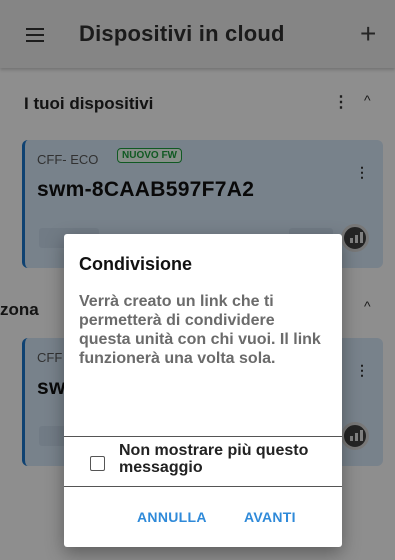 The width and height of the screenshot is (395, 560). Describe the element at coordinates (214, 459) in the screenshot. I see `checkbox-label: Non mostrare più questo messaggio` at that location.